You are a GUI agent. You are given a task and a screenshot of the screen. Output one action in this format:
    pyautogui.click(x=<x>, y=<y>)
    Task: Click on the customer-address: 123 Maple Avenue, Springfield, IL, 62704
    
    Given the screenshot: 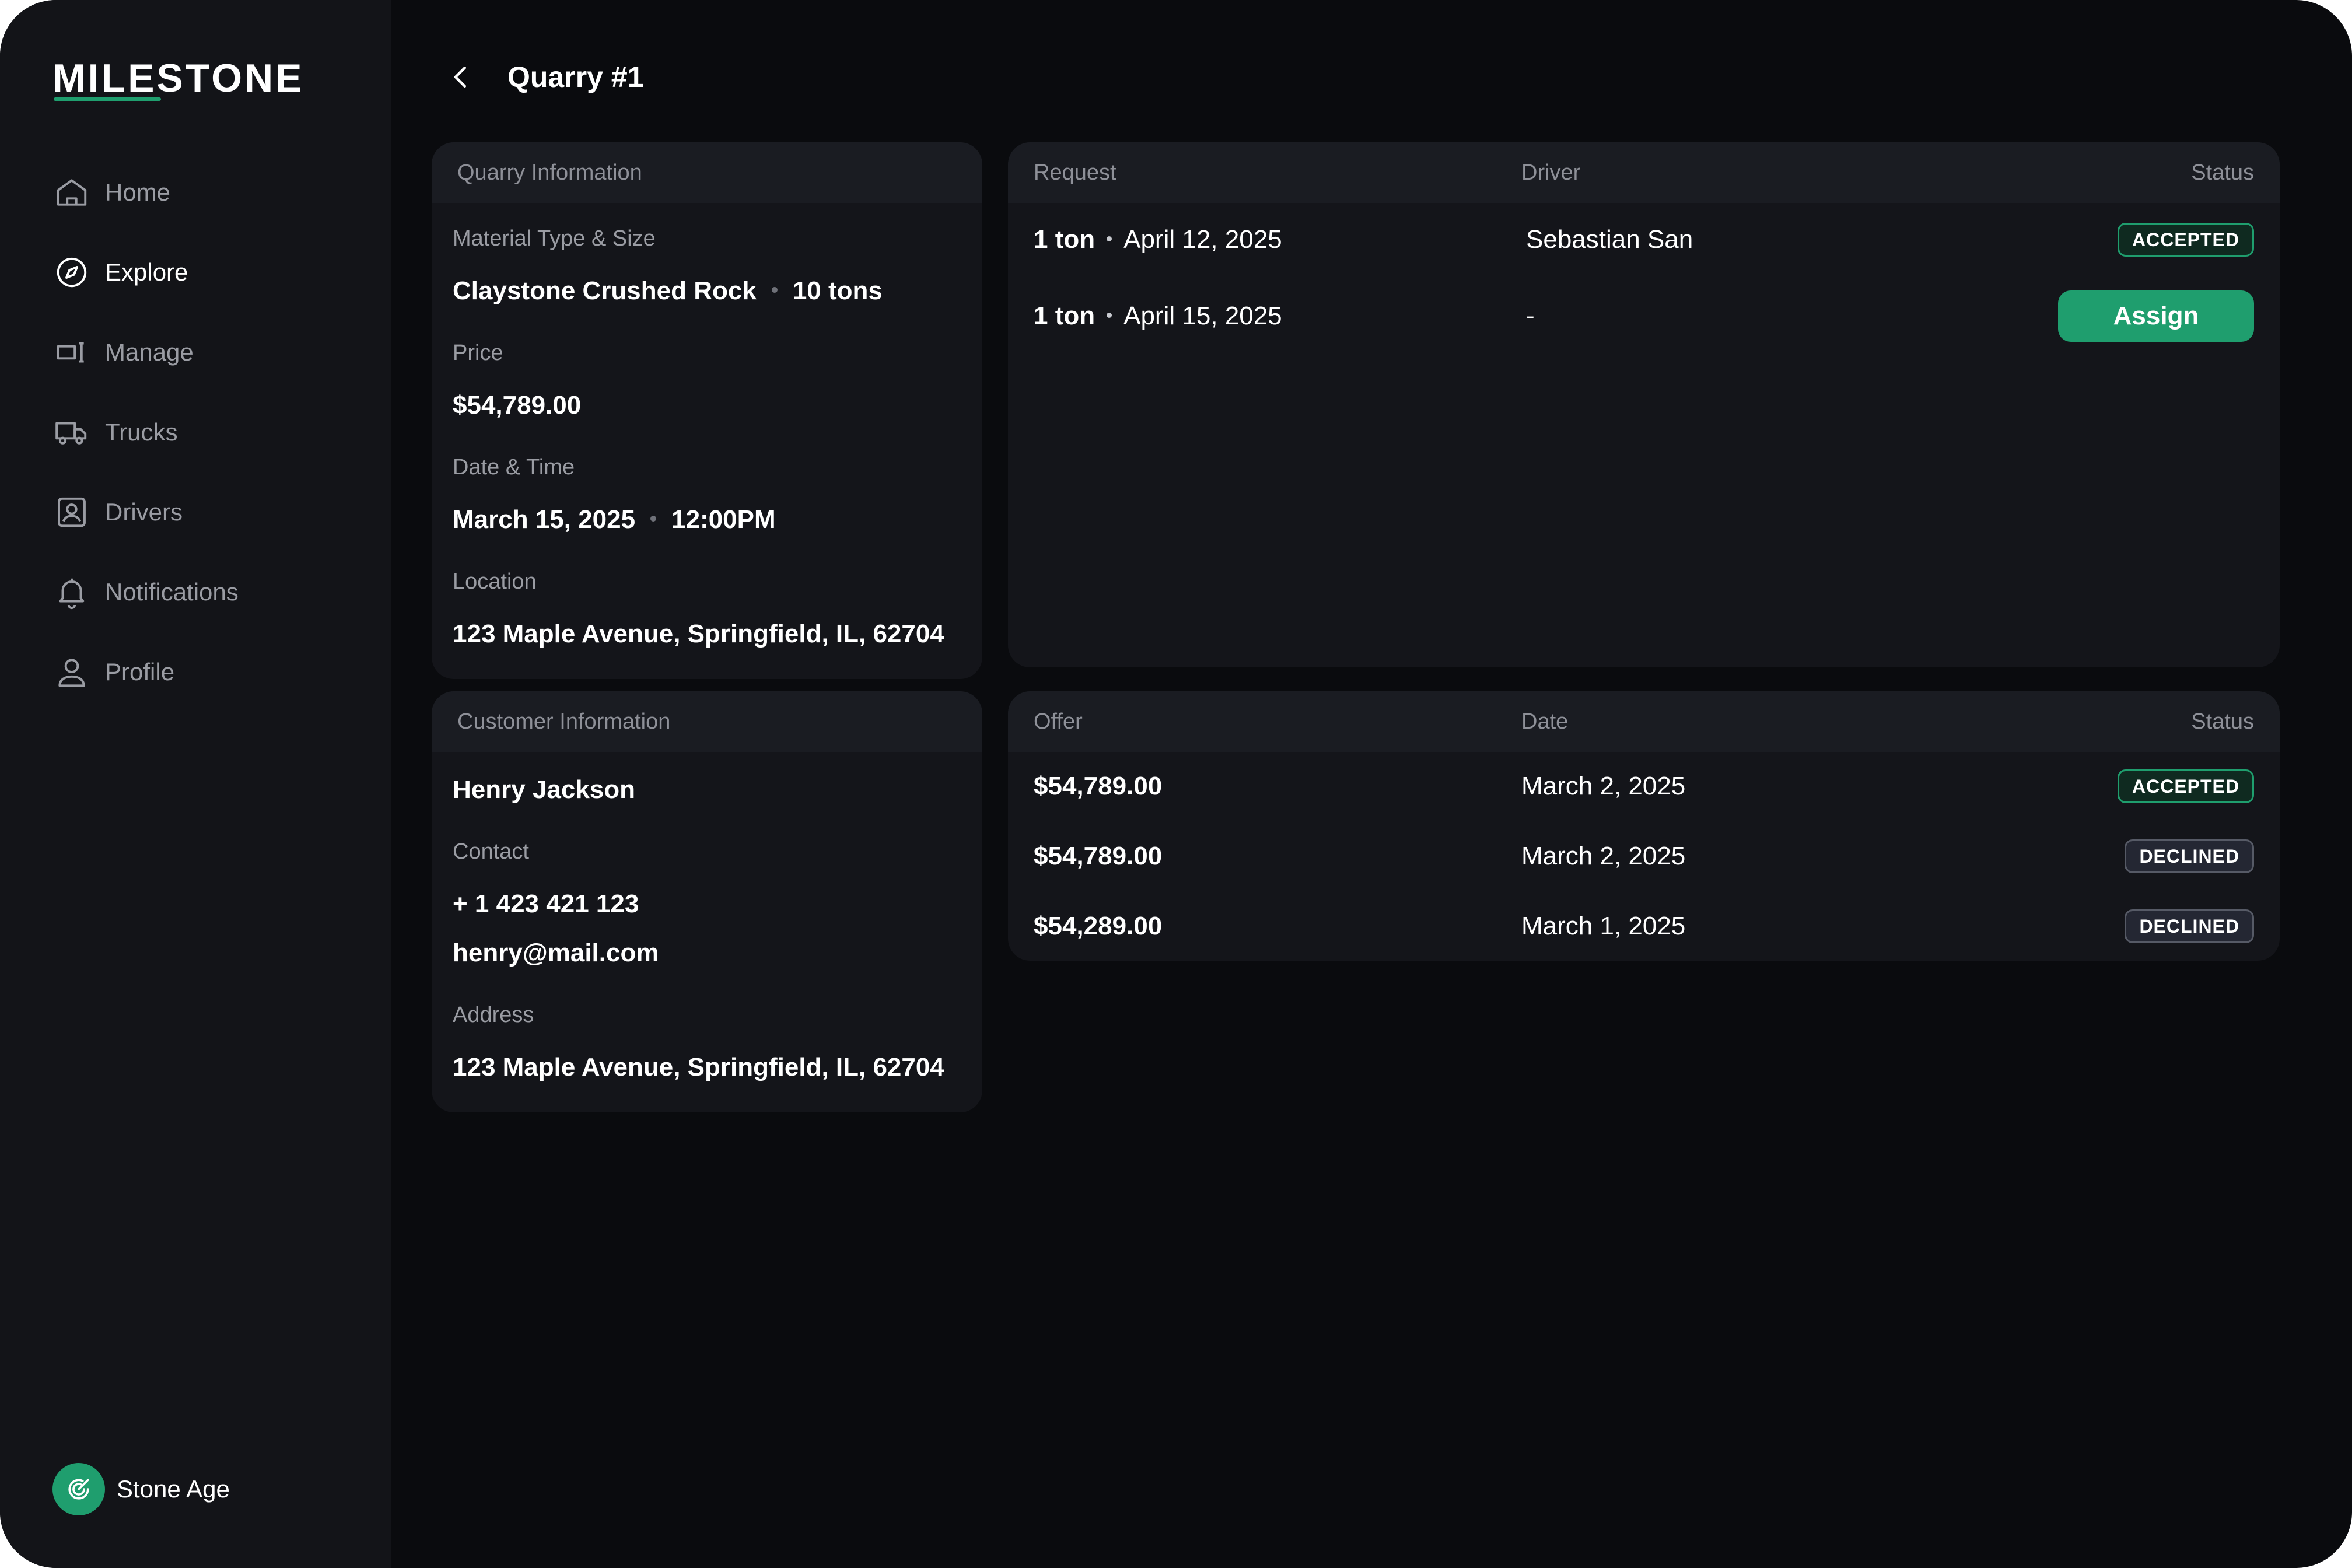 What is the action you would take?
    pyautogui.click(x=698, y=1067)
    